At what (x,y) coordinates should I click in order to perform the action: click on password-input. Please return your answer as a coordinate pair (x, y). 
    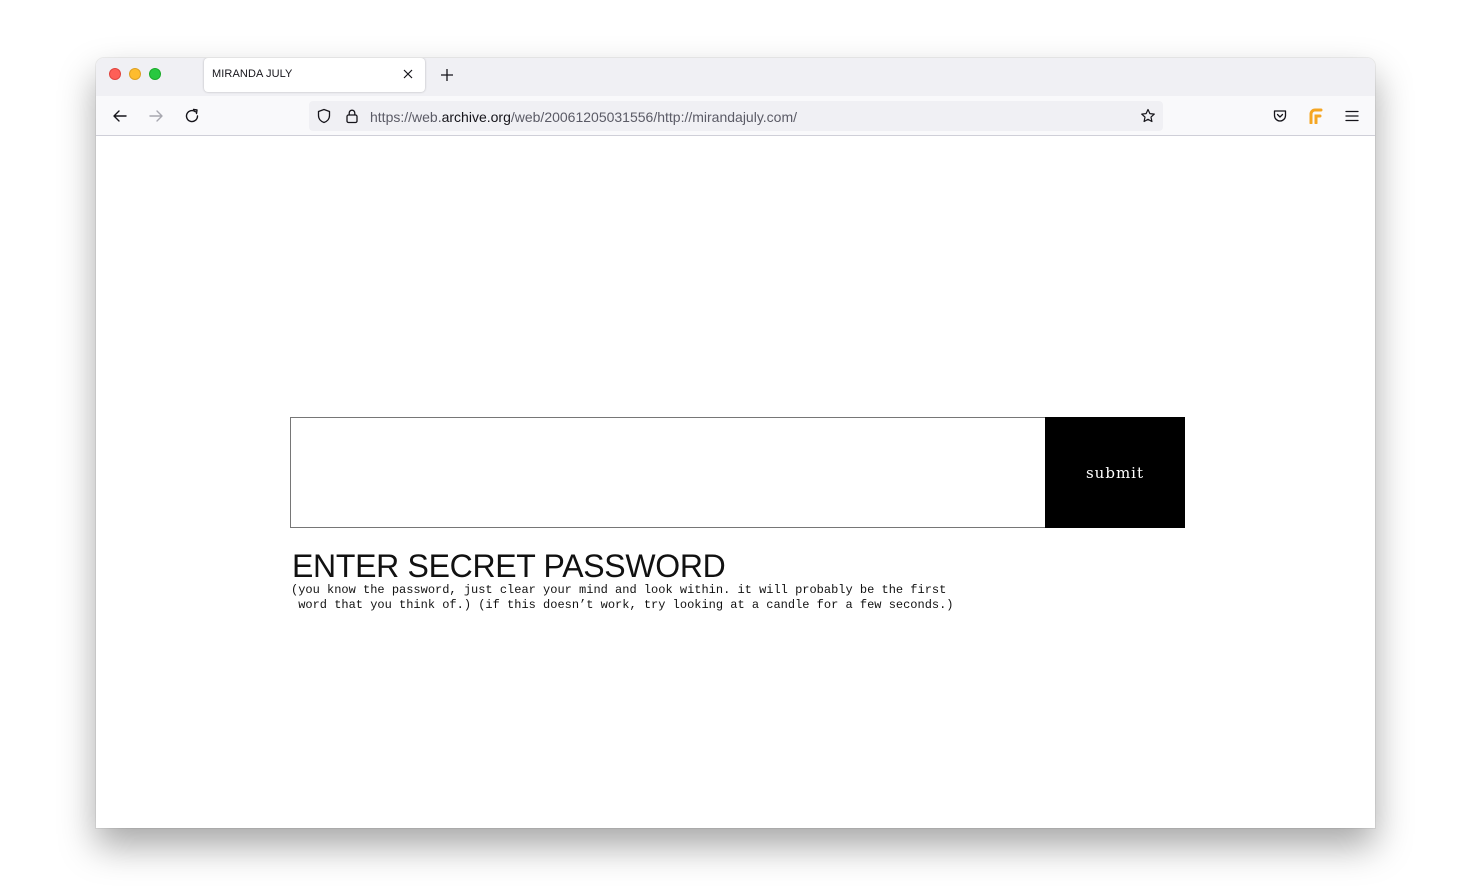
    Looking at the image, I should click on (668, 472).